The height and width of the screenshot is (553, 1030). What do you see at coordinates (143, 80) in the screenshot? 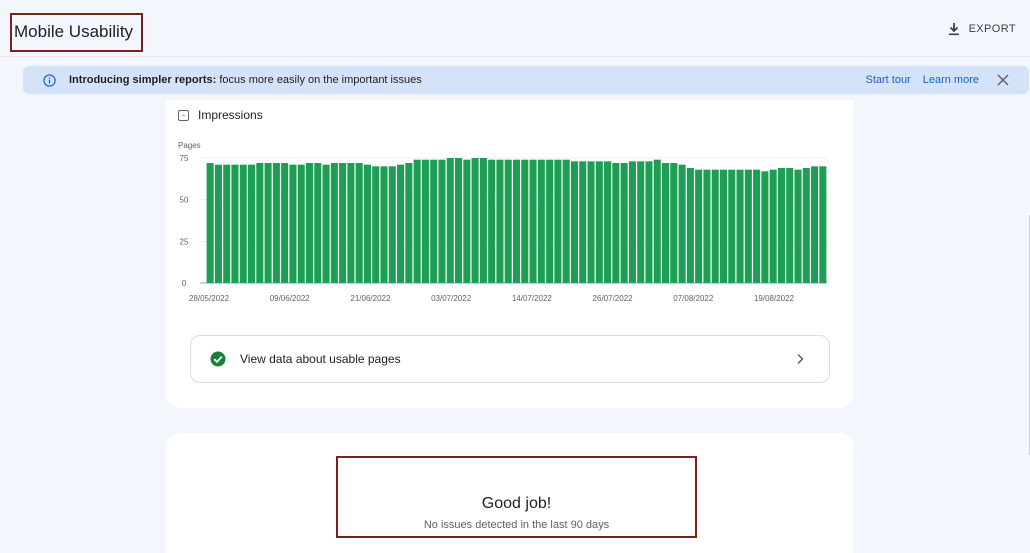
I see `banner-message-bold: Introducing simpler reports:` at bounding box center [143, 80].